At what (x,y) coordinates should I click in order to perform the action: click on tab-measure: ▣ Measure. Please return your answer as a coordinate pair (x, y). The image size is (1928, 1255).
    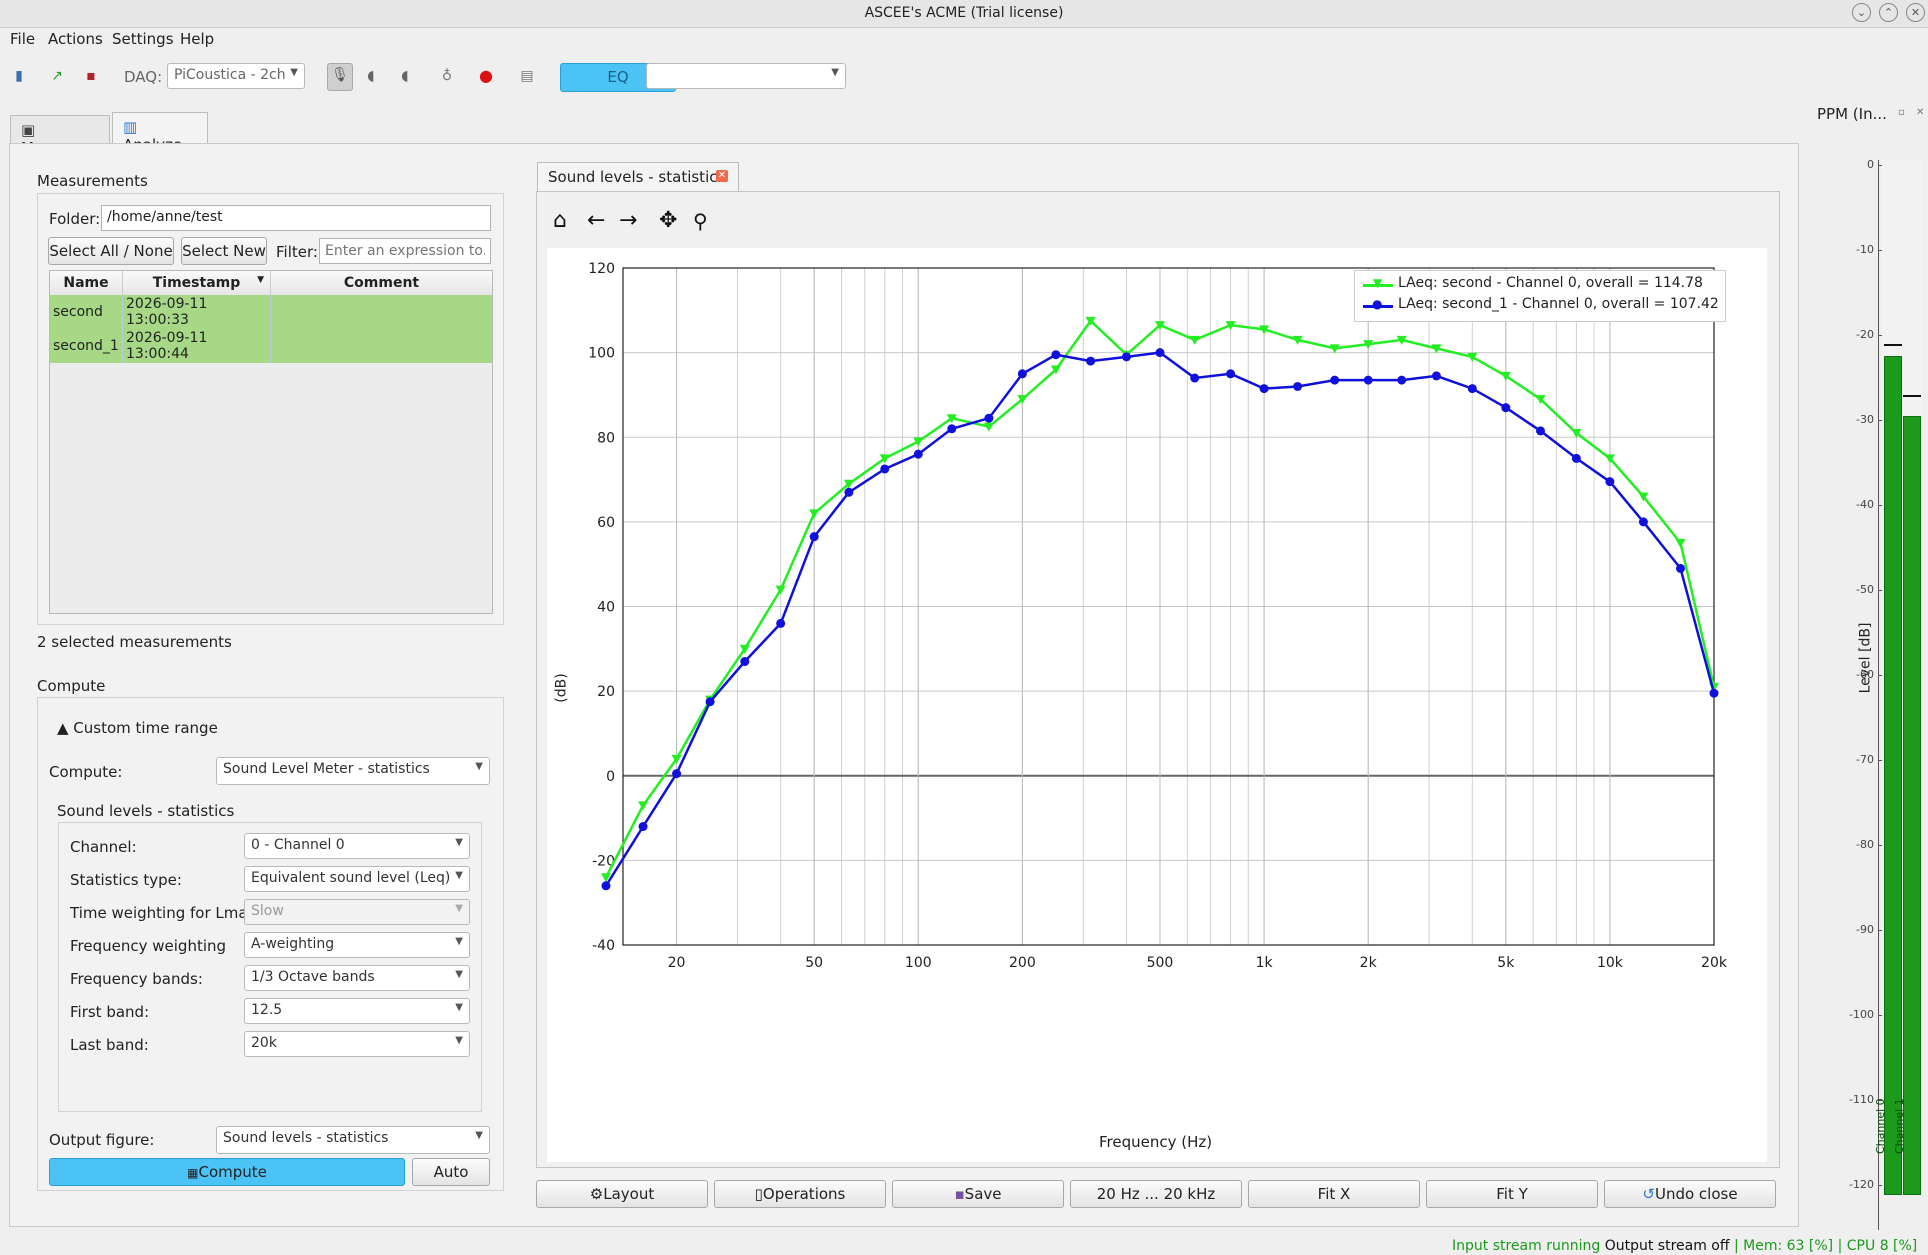
    Looking at the image, I should click on (60, 136).